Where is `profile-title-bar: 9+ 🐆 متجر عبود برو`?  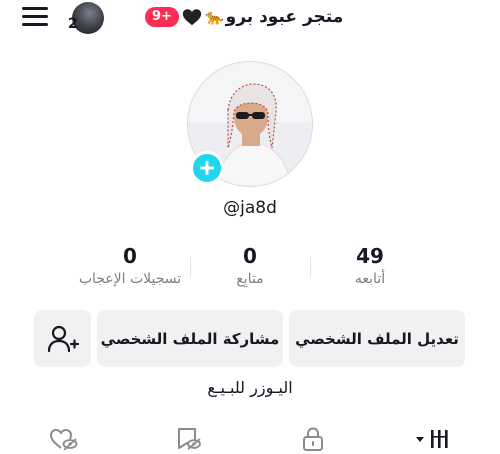 profile-title-bar: 9+ 🐆 متجر عبود برو is located at coordinates (250, 17).